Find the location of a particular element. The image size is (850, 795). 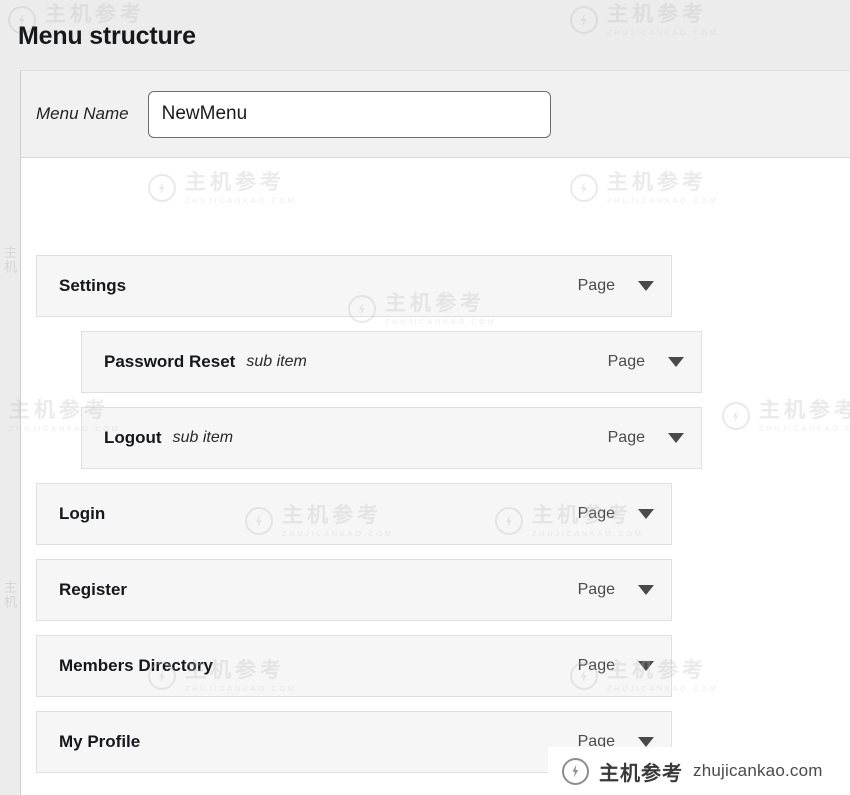

menu-name-label: Menu Name is located at coordinates (82, 113).